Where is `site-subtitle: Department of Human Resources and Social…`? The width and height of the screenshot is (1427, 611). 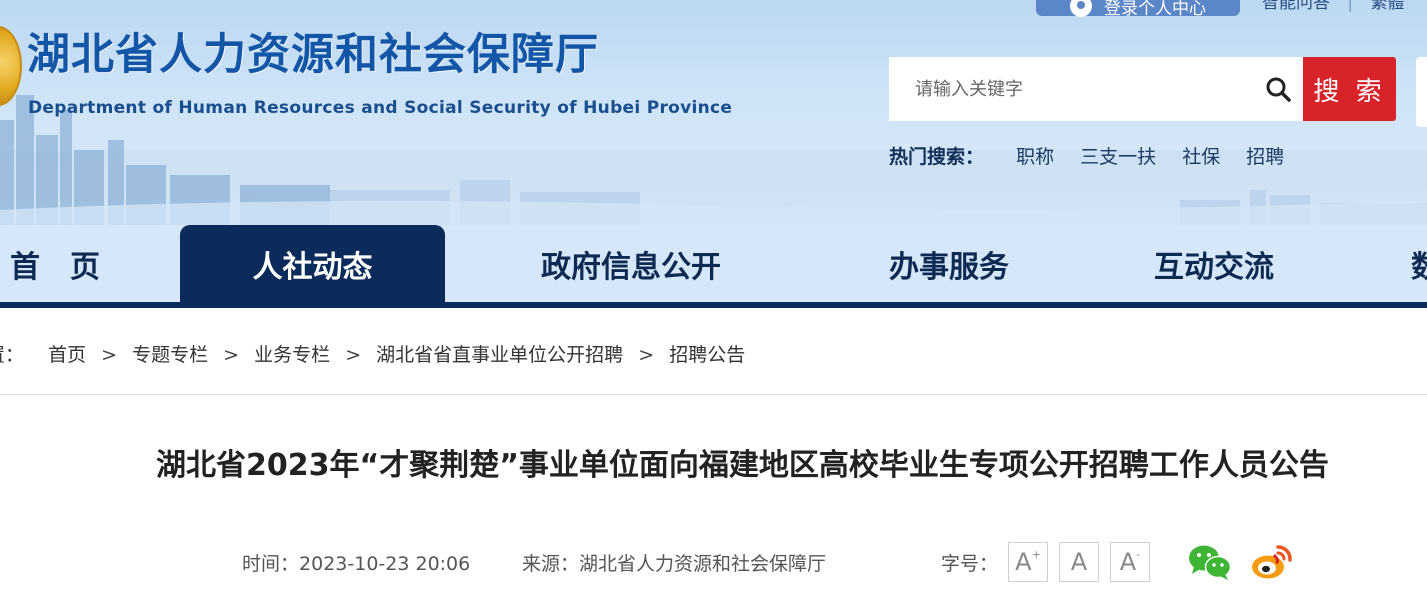
site-subtitle: Department of Human Resources and Social… is located at coordinates (380, 108).